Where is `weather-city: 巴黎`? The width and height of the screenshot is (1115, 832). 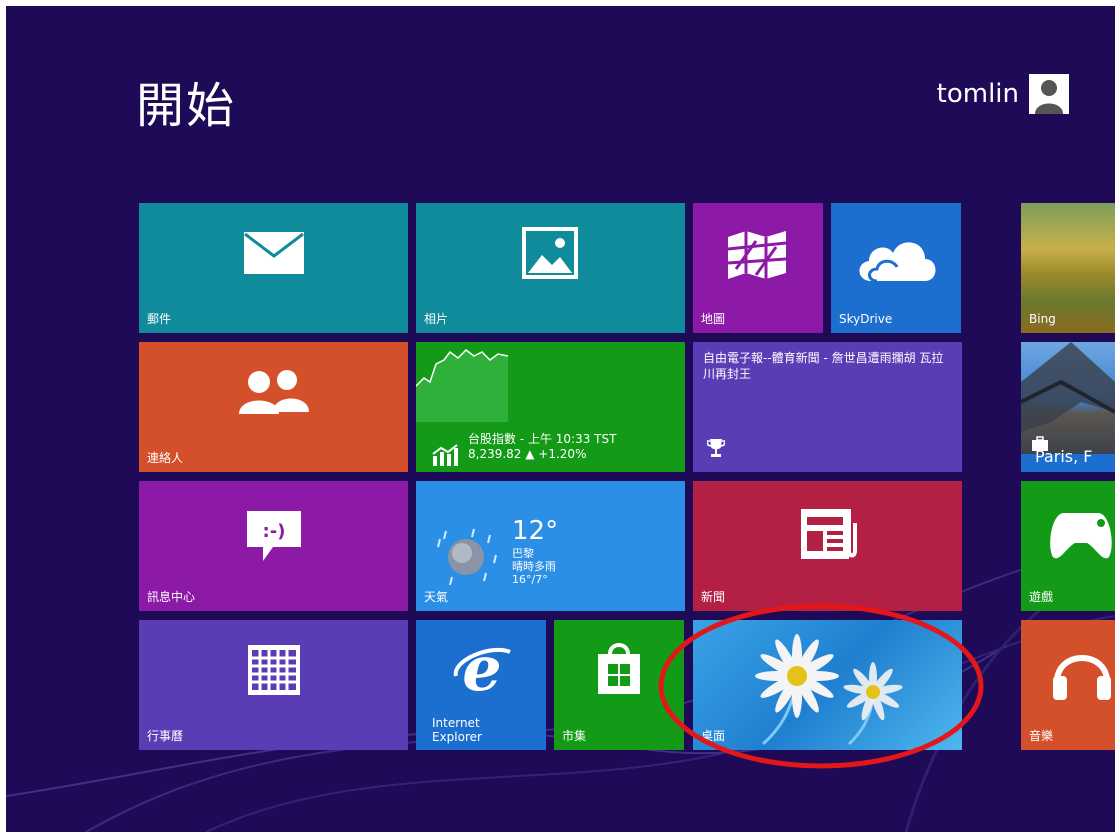
weather-city: 巴黎 is located at coordinates (523, 553).